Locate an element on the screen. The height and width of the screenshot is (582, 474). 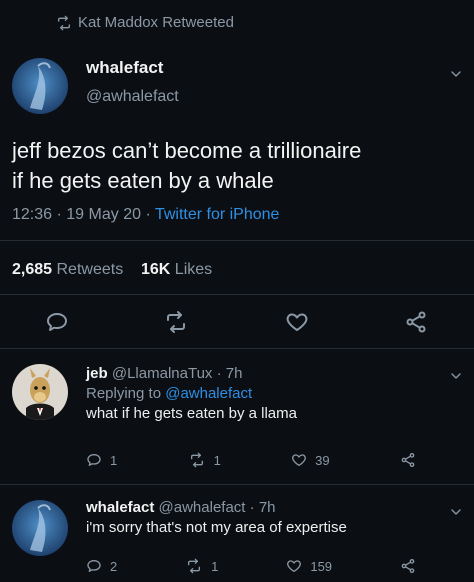
like-button: 39 is located at coordinates (310, 460).